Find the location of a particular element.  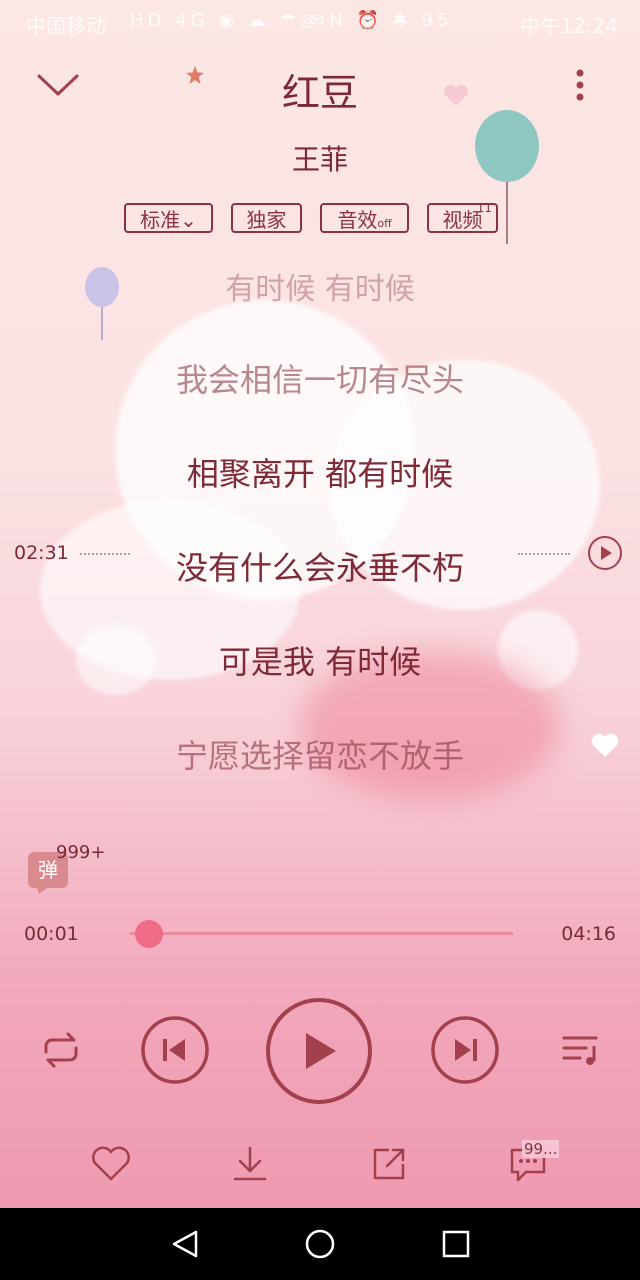

status-bar: 中国移动 HD 4G ◉ ☁ ☂ ✉ ◎ N ⏰ ✱ 95 中午12:24 is located at coordinates (320, 22).